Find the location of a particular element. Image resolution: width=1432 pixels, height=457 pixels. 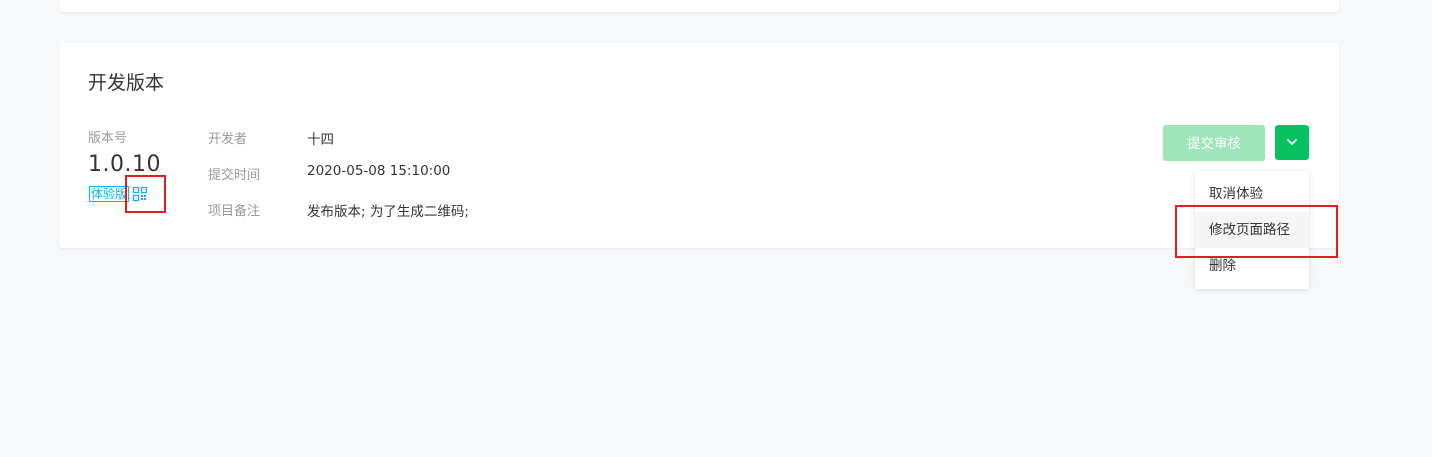

section-title: 开发版本 is located at coordinates (126, 83).